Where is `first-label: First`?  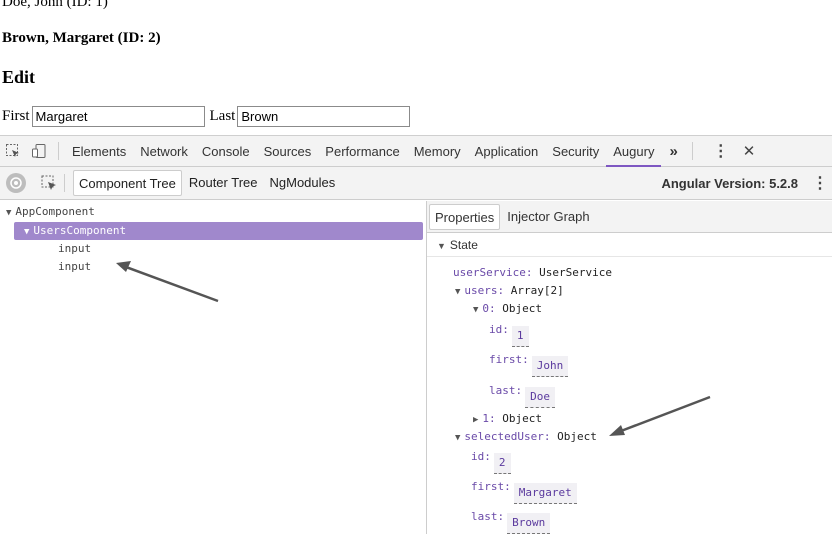
first-label: First is located at coordinates (16, 116).